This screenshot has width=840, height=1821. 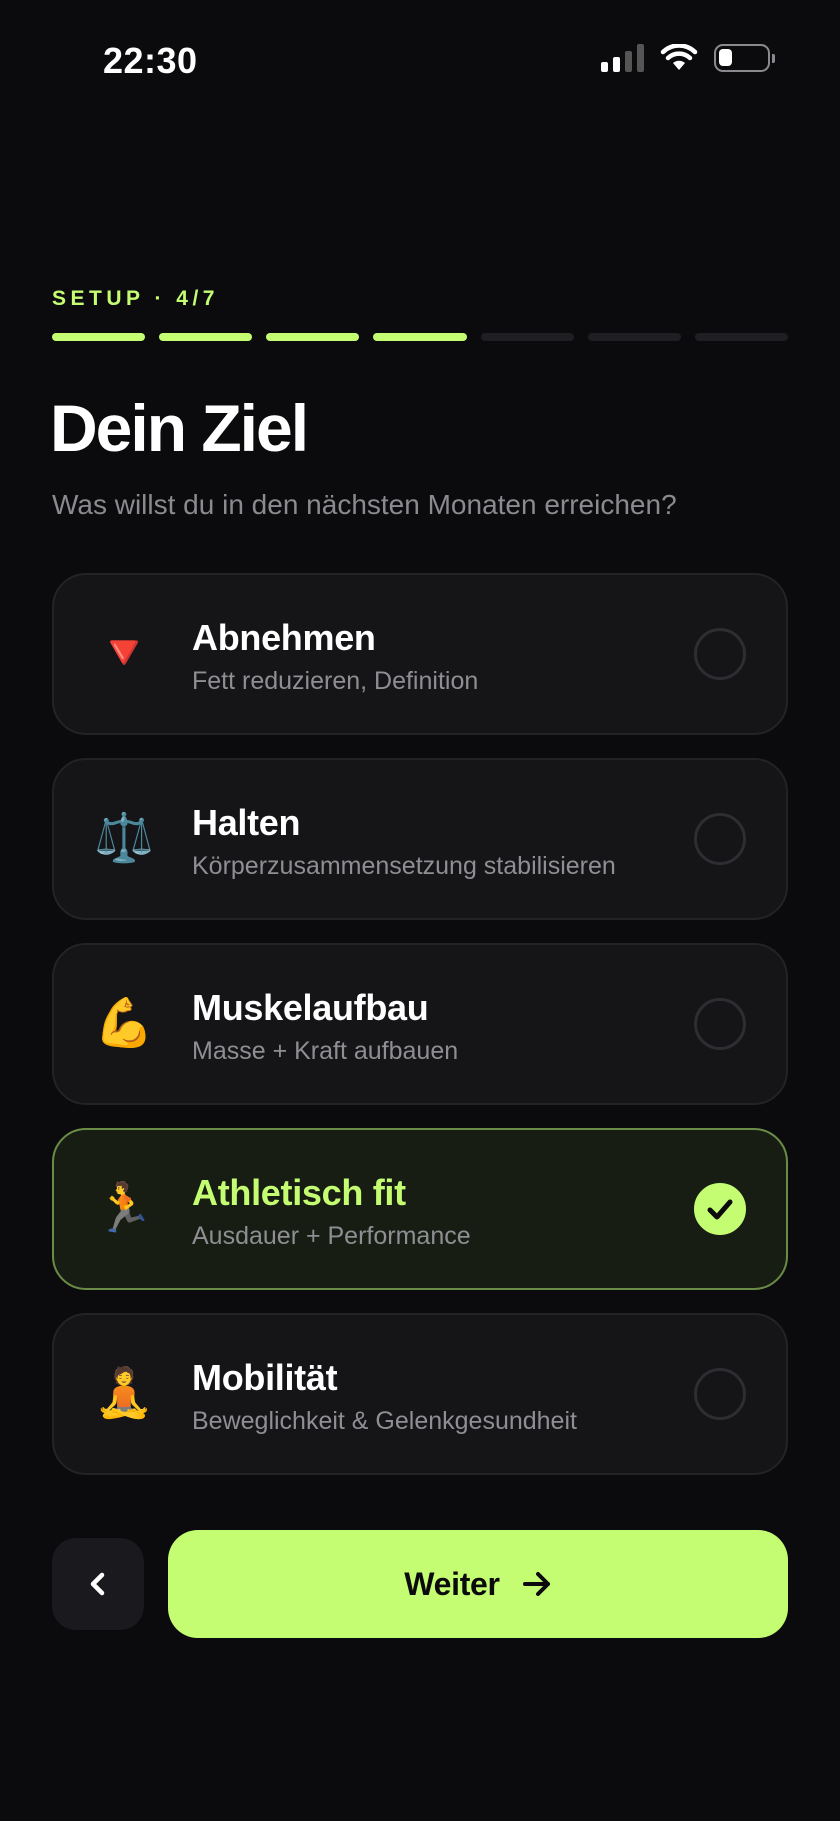 I want to click on option-subtitle: Fett reduzieren, Definition, so click(x=335, y=681).